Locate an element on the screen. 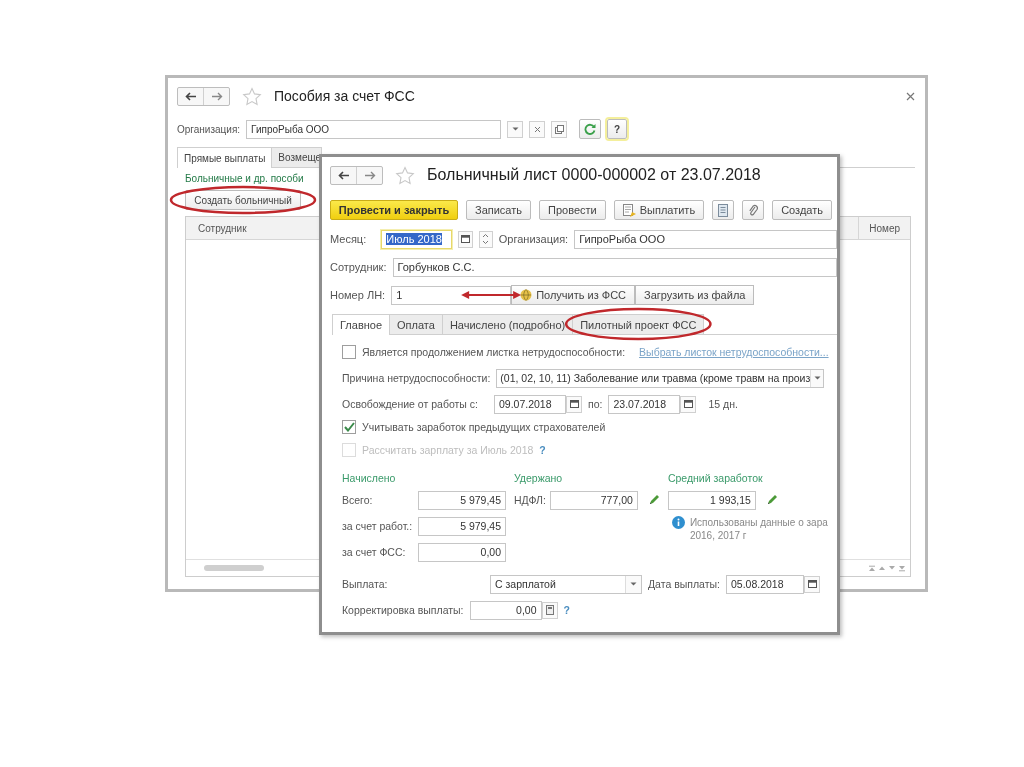 The image size is (1024, 767). document-icon is located at coordinates (629, 210).